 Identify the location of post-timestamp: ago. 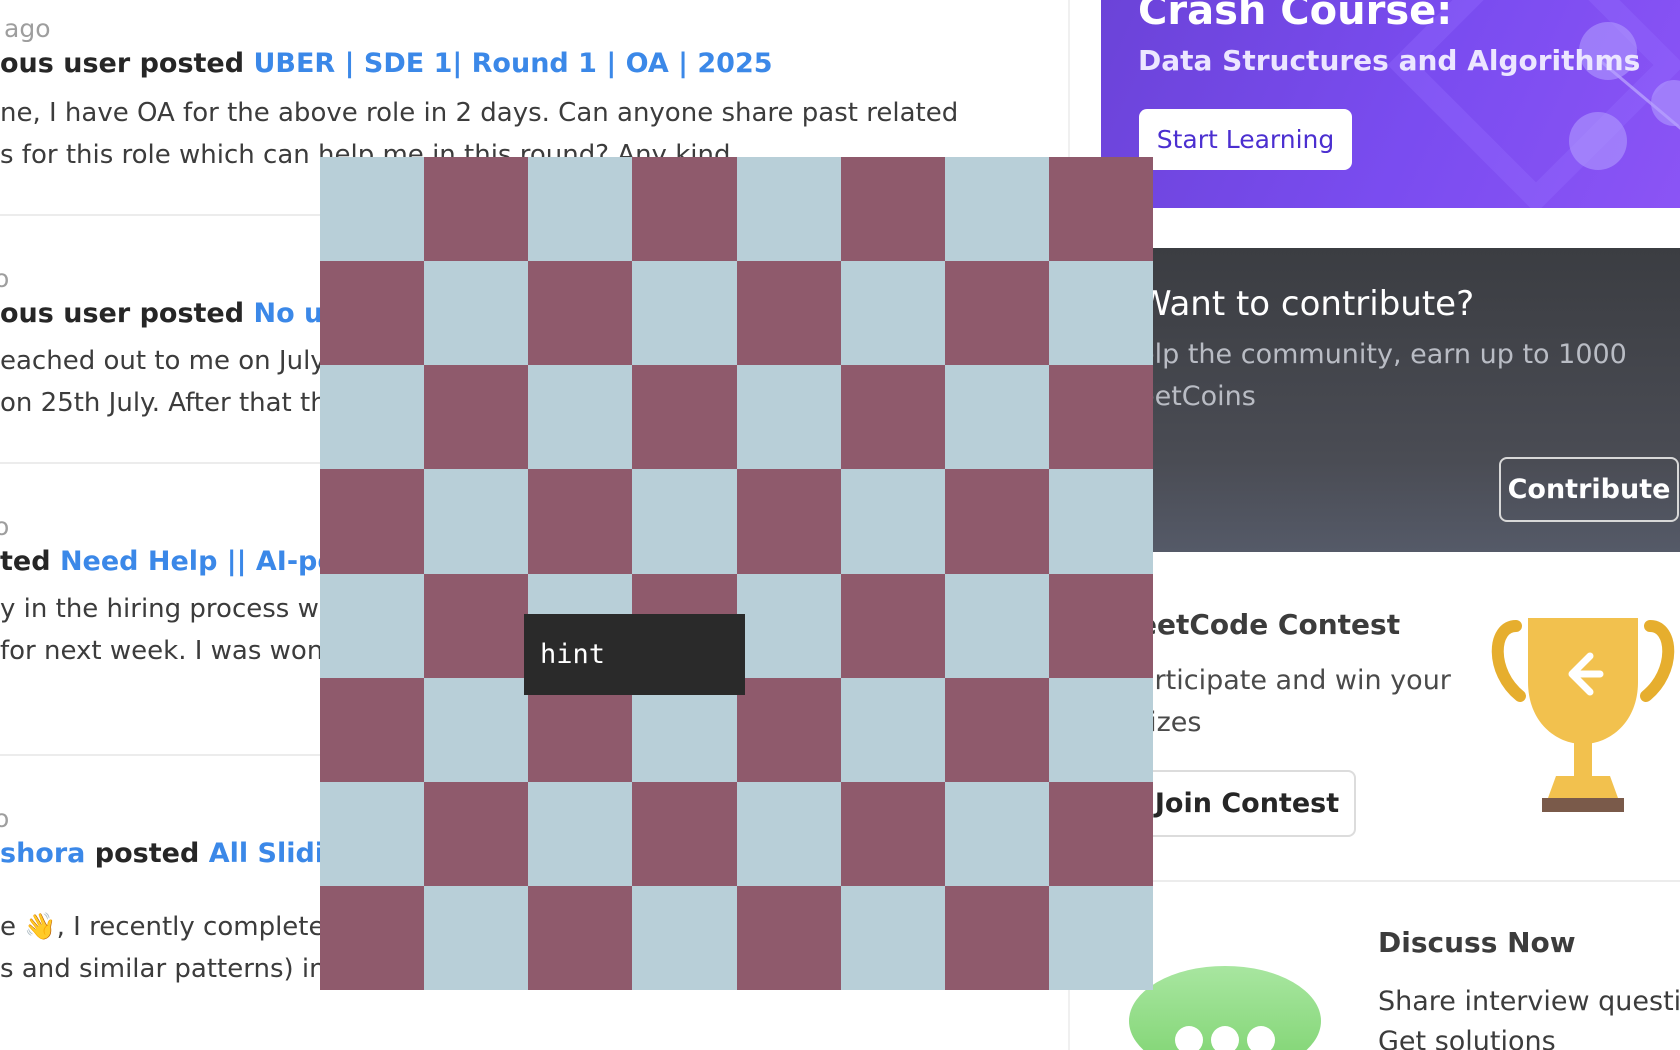
(27, 28).